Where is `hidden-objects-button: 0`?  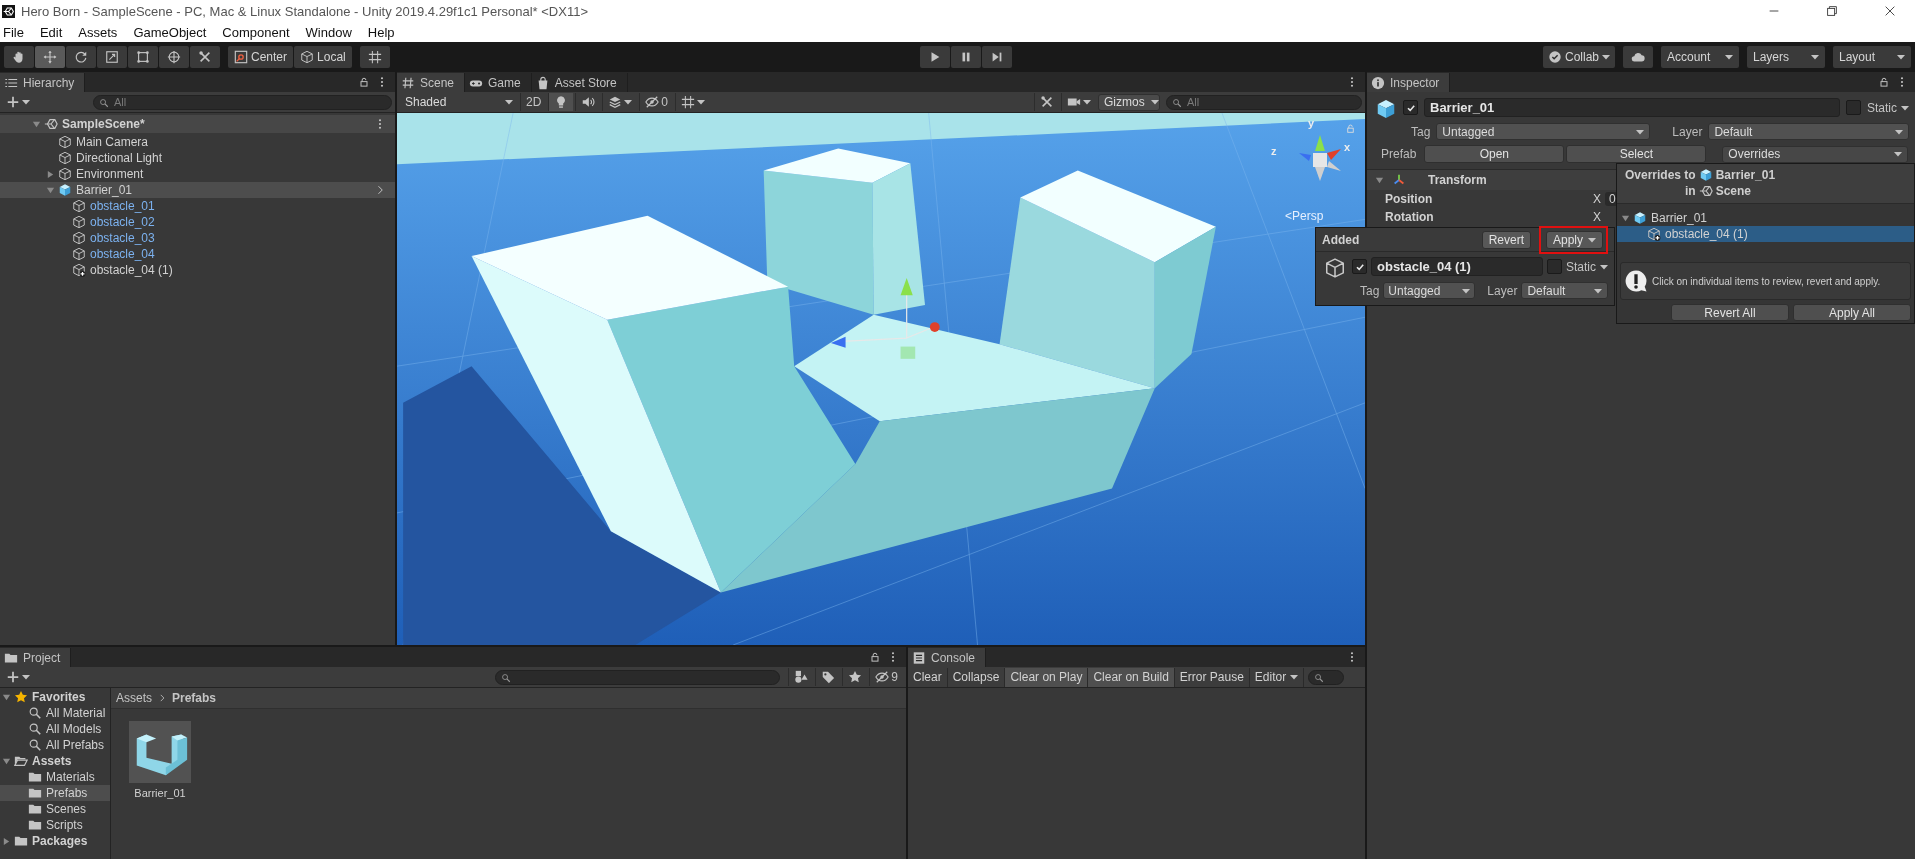 hidden-objects-button: 0 is located at coordinates (656, 102).